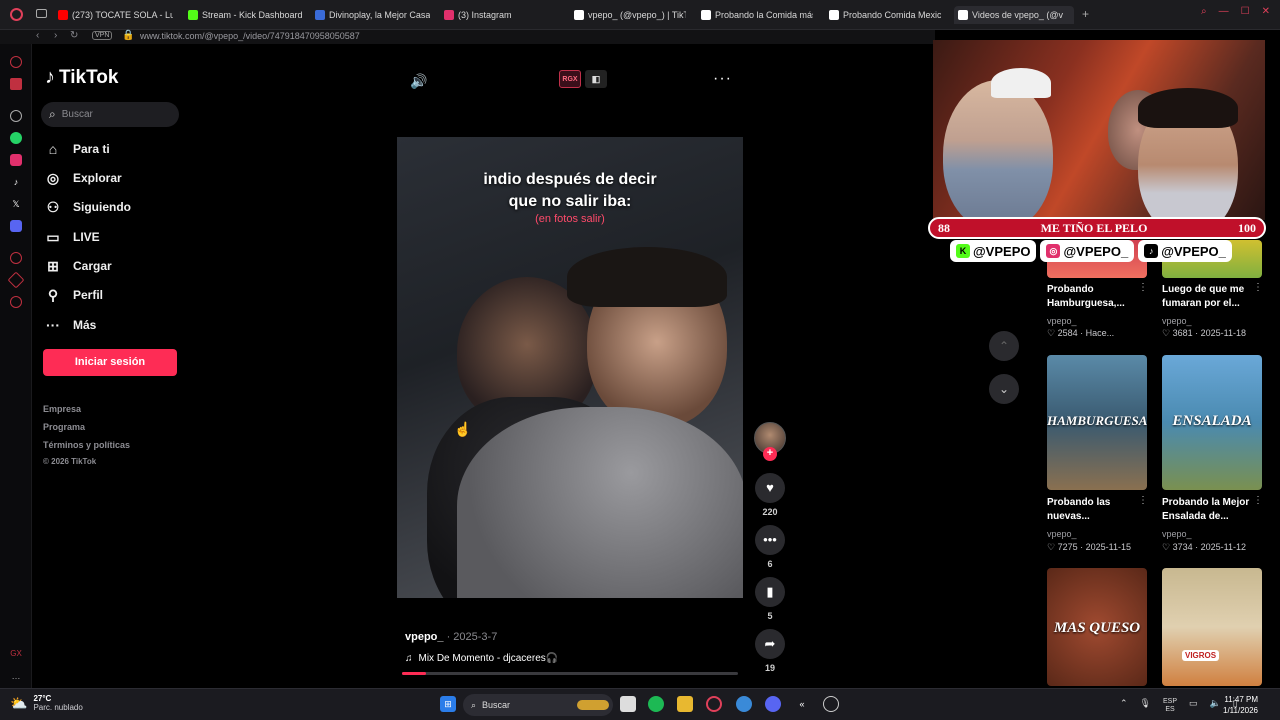 The height and width of the screenshot is (720, 1280). I want to click on share-action: ➦ 19, so click(770, 651).